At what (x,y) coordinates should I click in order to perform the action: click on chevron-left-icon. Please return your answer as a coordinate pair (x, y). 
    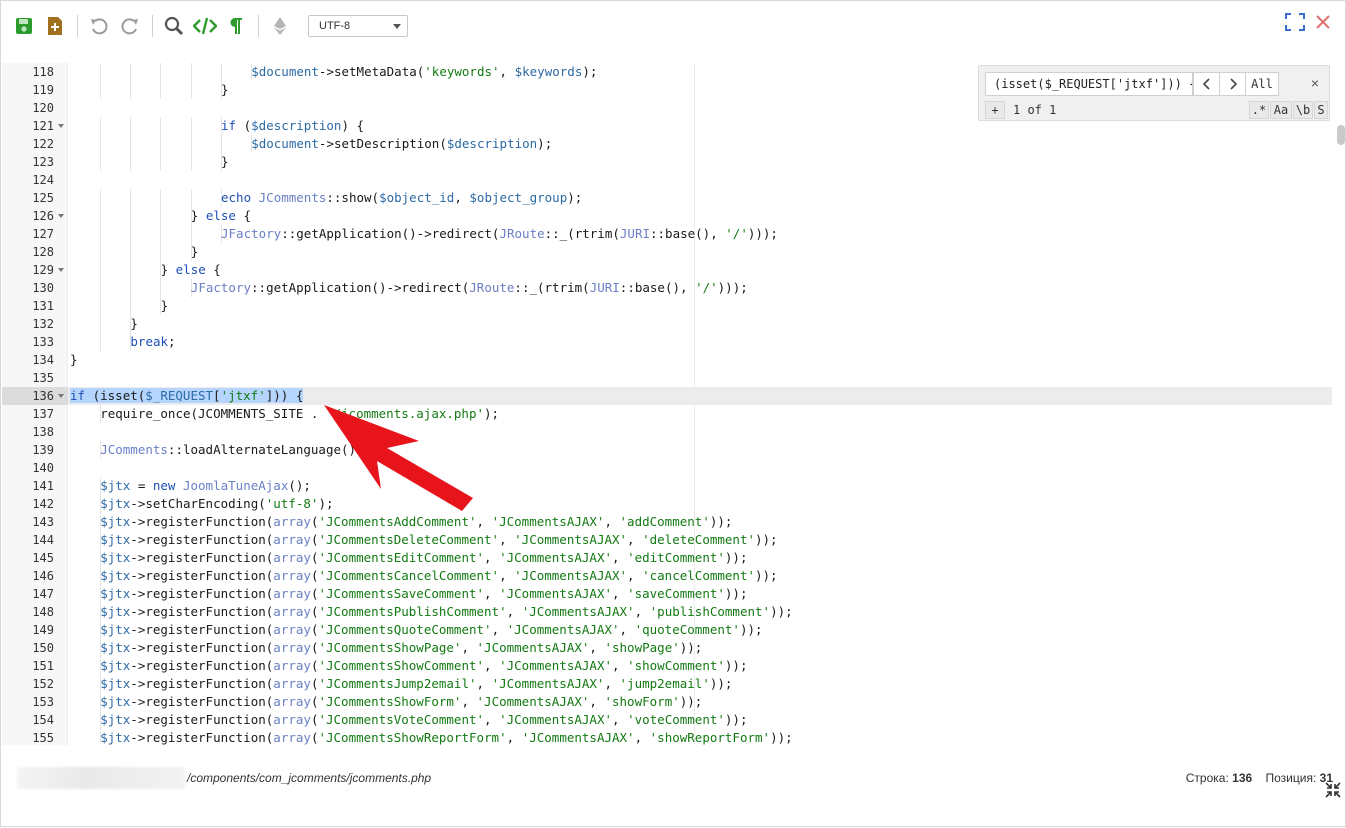
    Looking at the image, I should click on (1206, 84).